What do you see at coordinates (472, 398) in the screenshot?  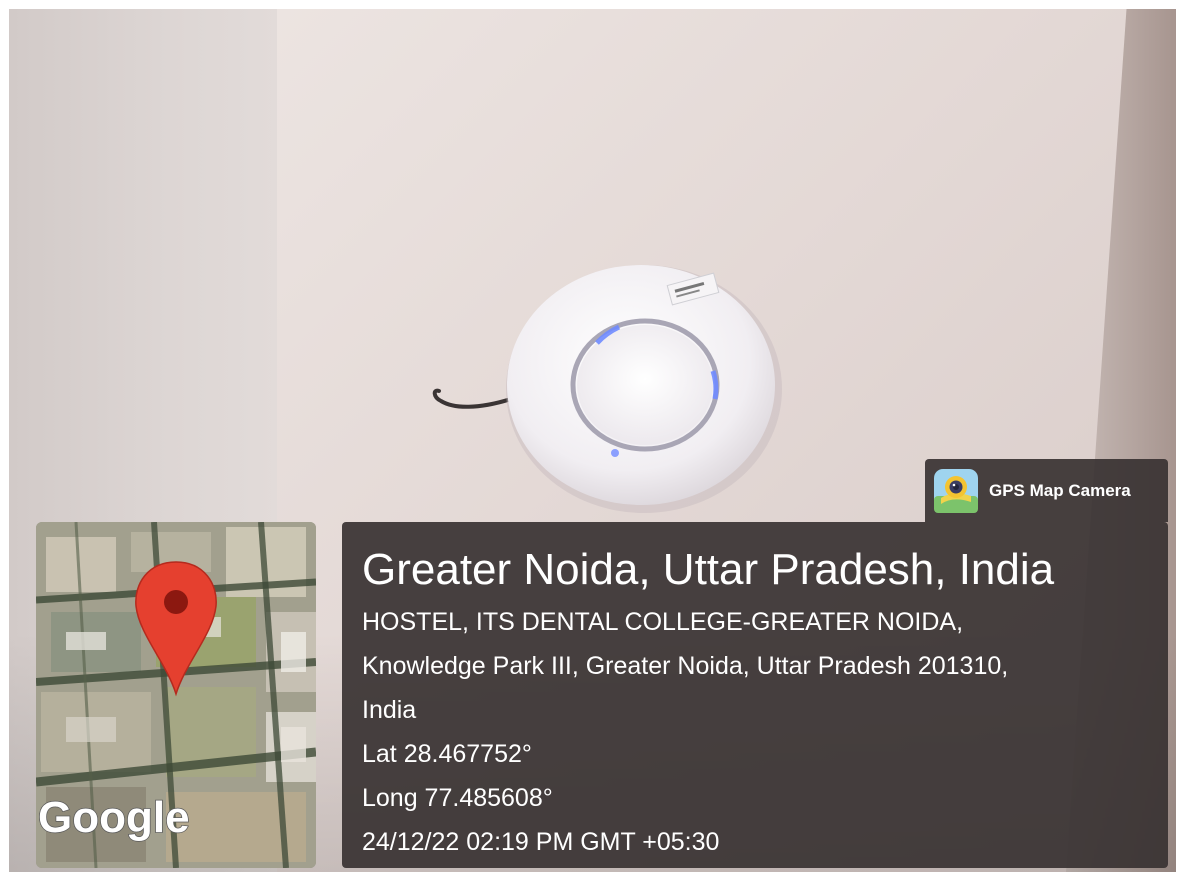 I see `cable` at bounding box center [472, 398].